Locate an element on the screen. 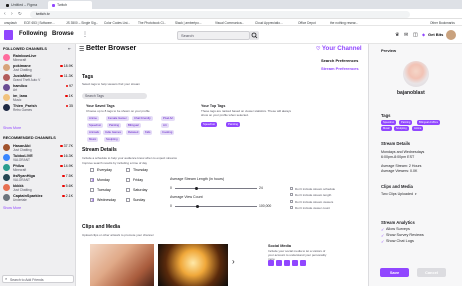 The image size is (462, 286). search-input: Search is located at coordinates (213, 35).